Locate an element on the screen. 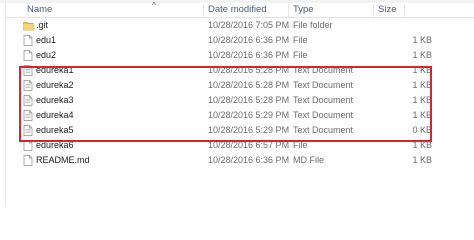 Image resolution: width=474 pixels, height=240 pixels. file-row: edu2 10/28/2016 6:36 PM File 1 KB is located at coordinates (240, 55).